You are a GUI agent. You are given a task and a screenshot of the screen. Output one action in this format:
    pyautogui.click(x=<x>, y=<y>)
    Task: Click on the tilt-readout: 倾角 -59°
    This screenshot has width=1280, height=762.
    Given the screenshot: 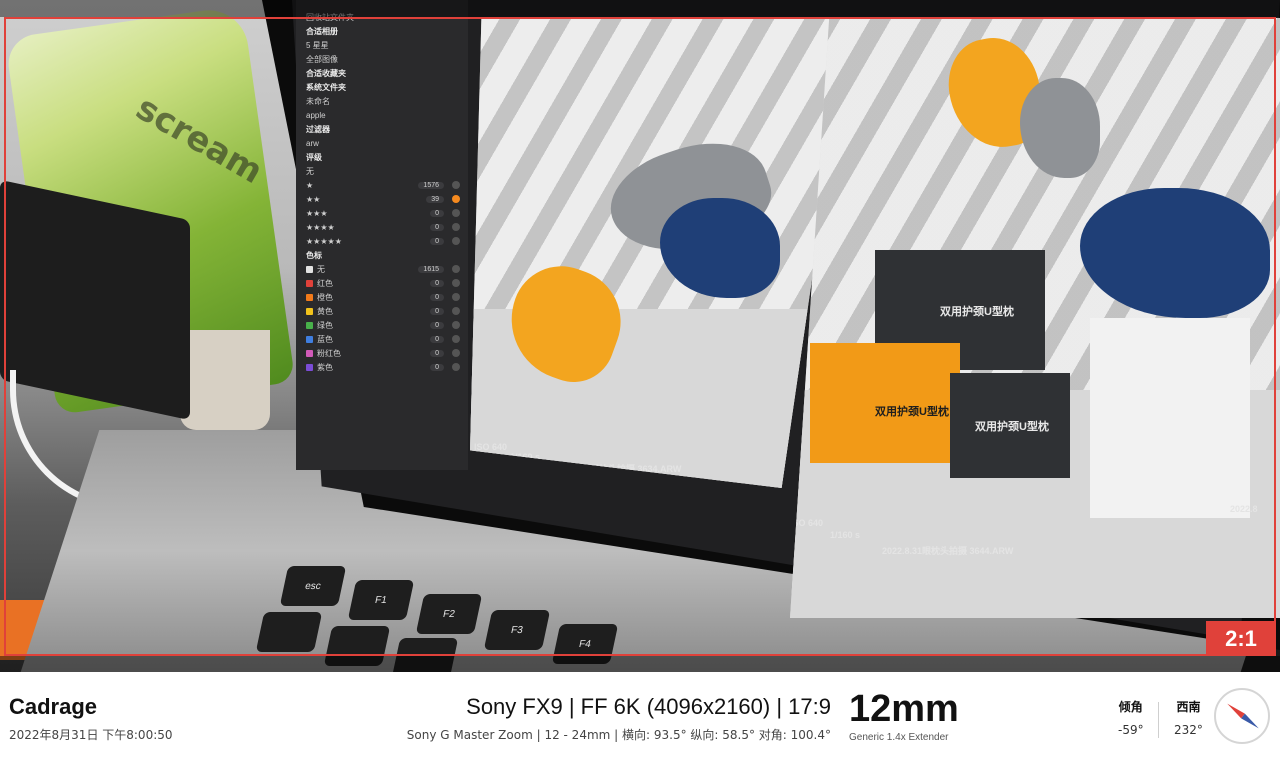 What is the action you would take?
    pyautogui.click(x=1131, y=717)
    